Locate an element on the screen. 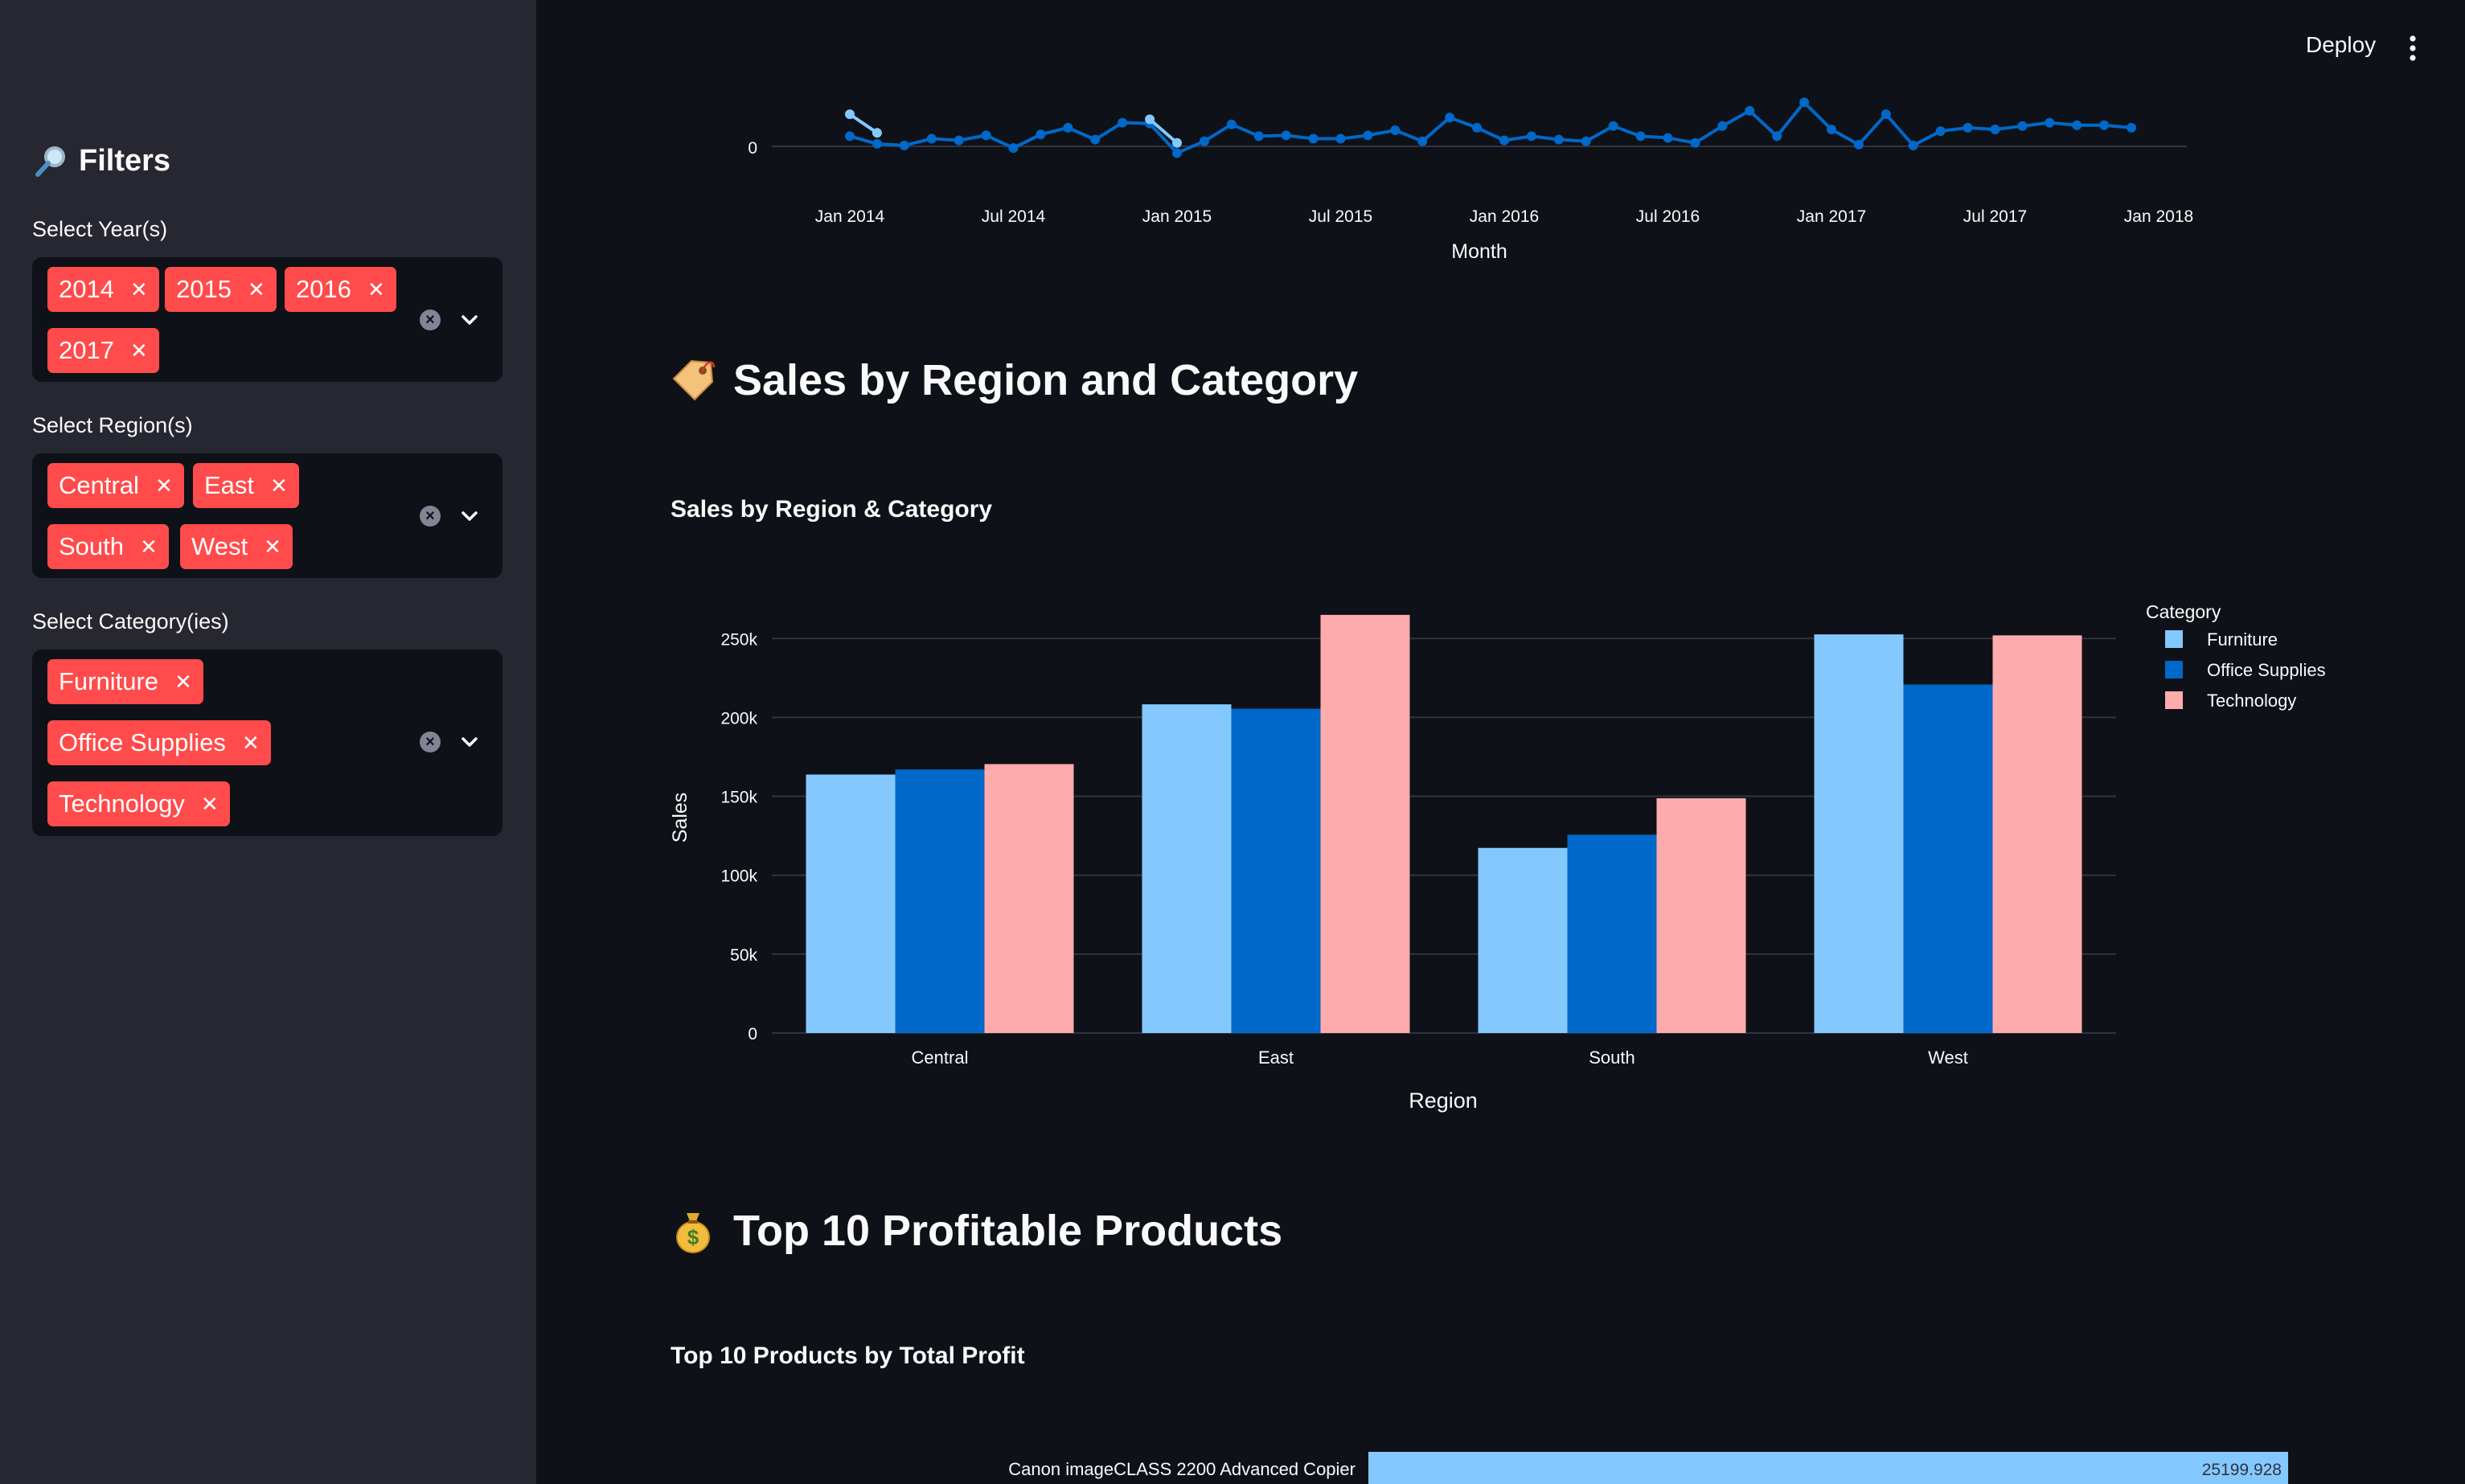 The image size is (2465, 1484). chip-label: South is located at coordinates (92, 546).